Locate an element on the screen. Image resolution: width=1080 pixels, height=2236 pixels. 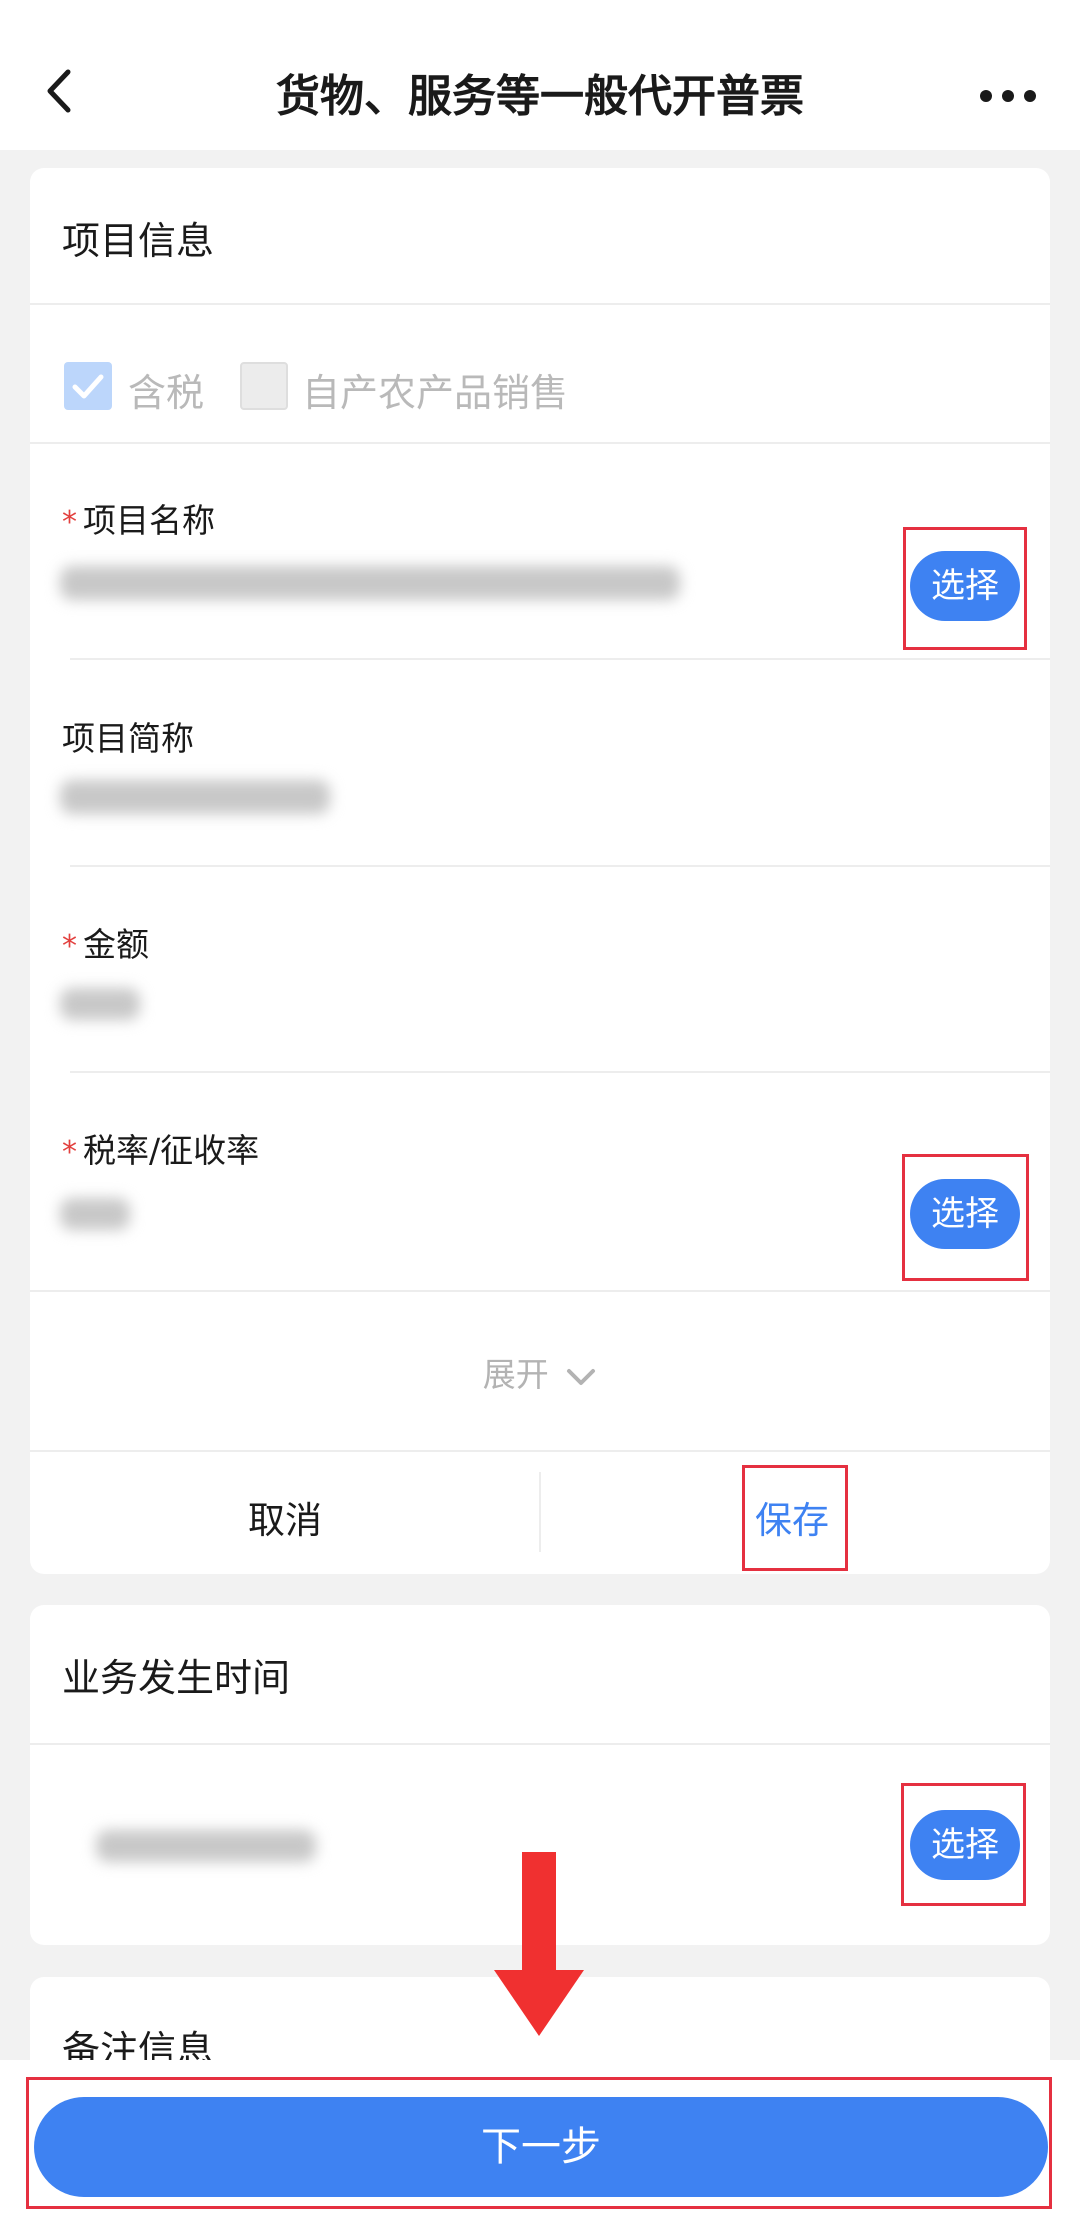
business-time-title: 业务发生时间 is located at coordinates (176, 1678).